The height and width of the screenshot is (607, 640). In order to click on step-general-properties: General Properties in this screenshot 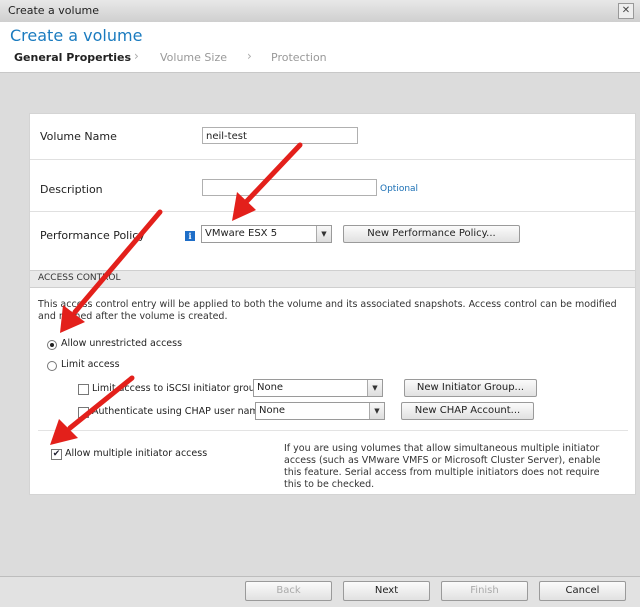, I will do `click(72, 57)`.